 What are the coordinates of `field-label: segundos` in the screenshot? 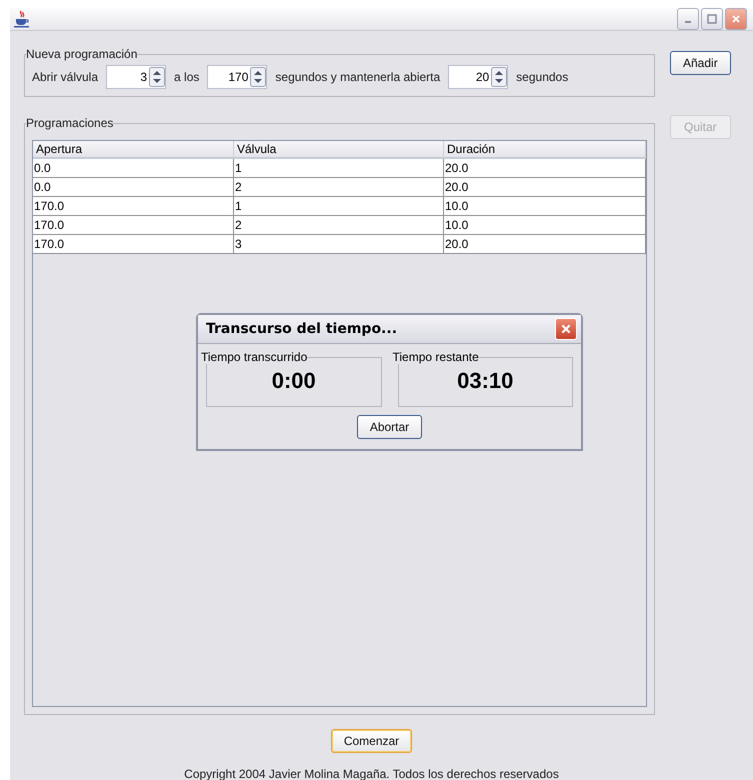 It's located at (542, 77).